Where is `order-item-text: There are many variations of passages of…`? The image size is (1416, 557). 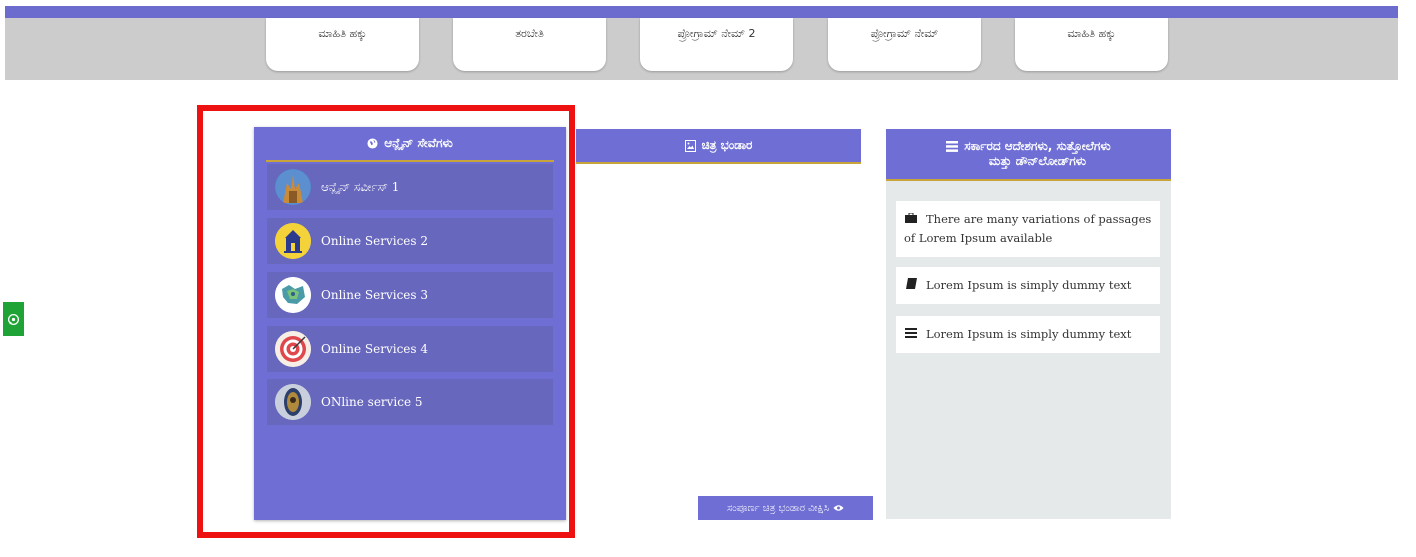 order-item-text: There are many variations of passages of… is located at coordinates (1028, 228).